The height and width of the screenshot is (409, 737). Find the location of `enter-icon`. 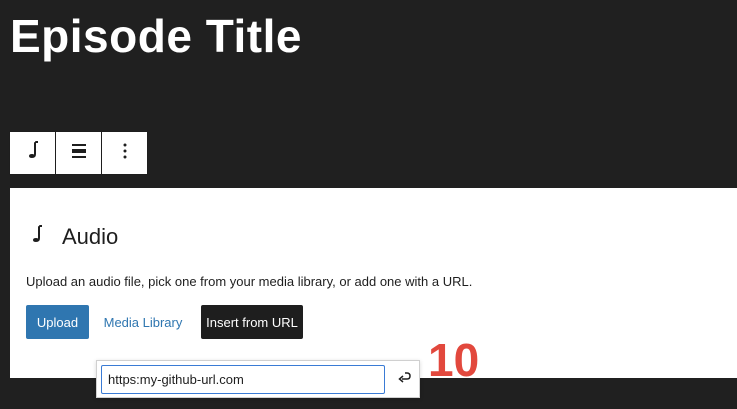

enter-icon is located at coordinates (404, 379).